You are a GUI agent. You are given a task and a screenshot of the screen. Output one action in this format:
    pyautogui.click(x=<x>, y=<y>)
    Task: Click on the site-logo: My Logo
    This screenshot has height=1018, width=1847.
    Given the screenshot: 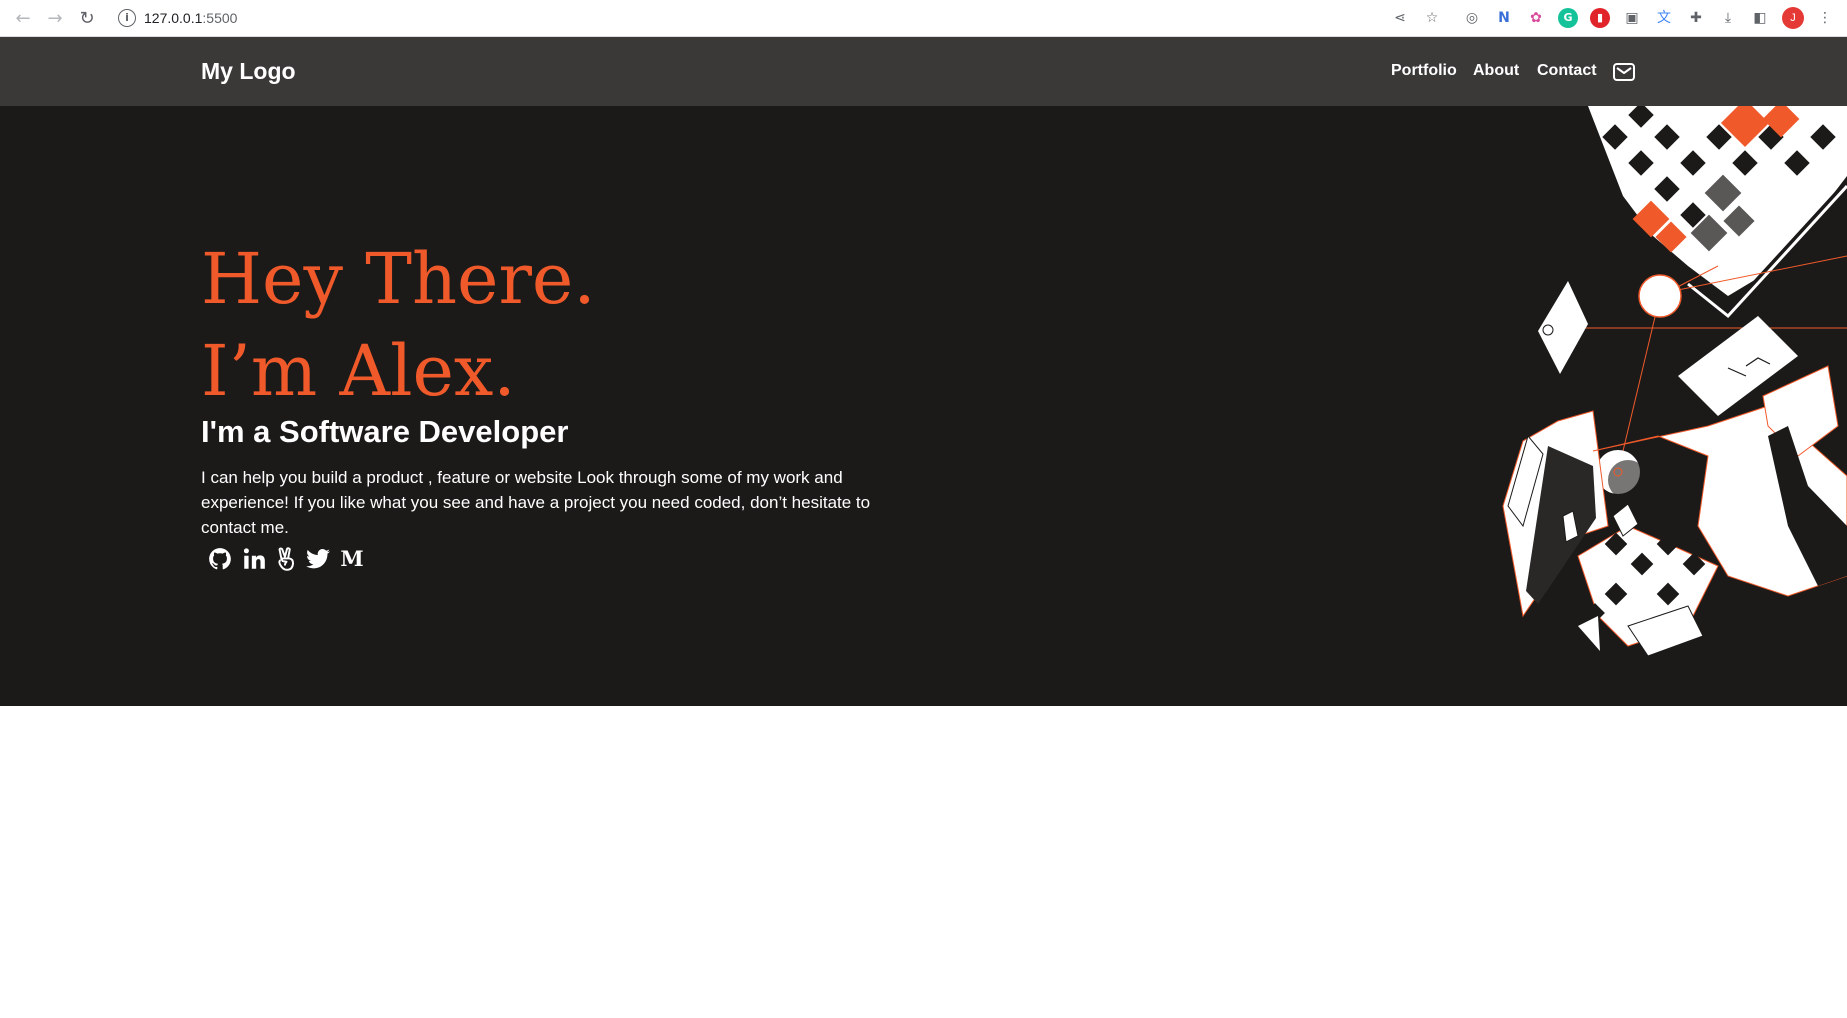 What is the action you would take?
    pyautogui.click(x=248, y=71)
    